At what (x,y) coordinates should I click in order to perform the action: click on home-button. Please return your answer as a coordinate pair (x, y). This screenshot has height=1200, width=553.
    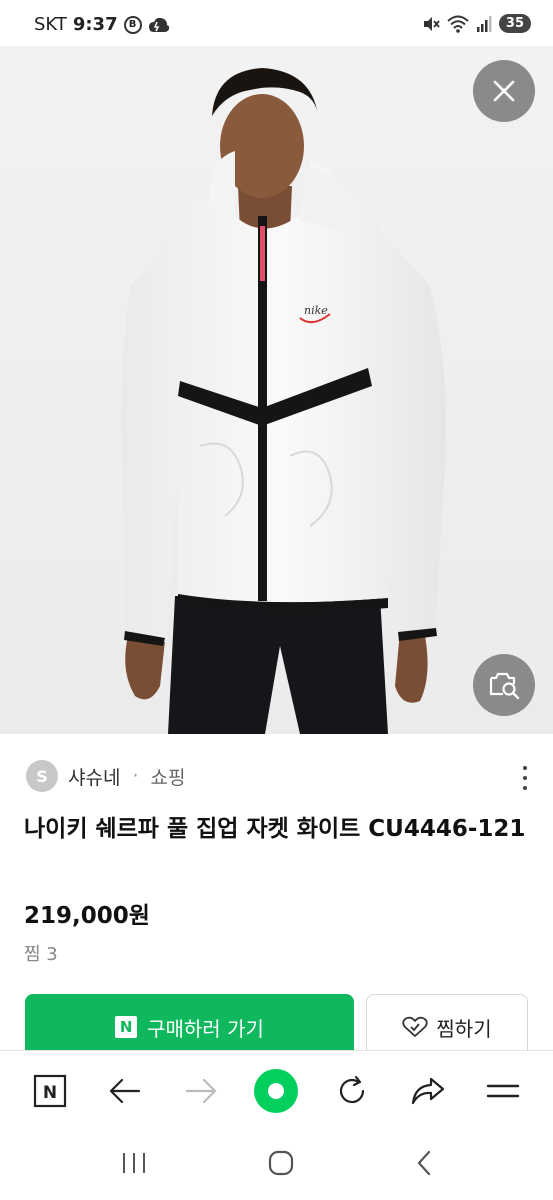
    Looking at the image, I should click on (281, 1165).